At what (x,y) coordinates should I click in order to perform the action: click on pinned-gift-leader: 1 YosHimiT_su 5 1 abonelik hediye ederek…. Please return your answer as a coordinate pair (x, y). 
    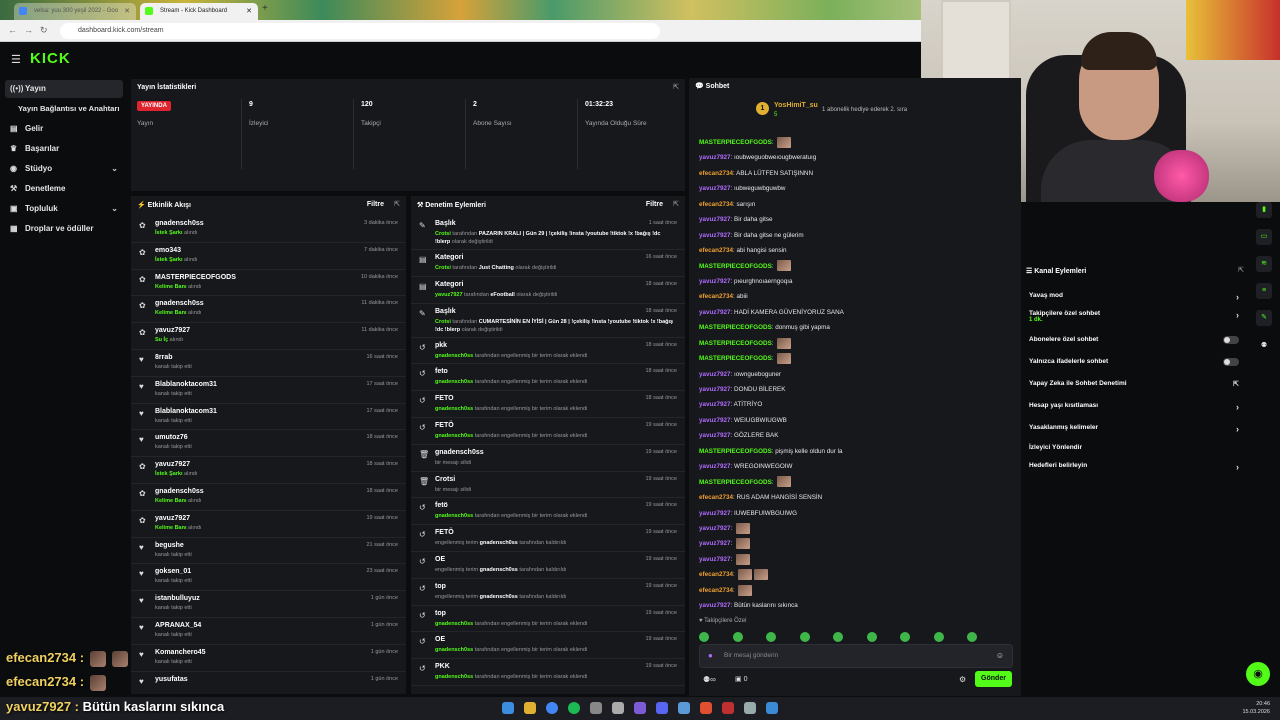
    Looking at the image, I should click on (884, 112).